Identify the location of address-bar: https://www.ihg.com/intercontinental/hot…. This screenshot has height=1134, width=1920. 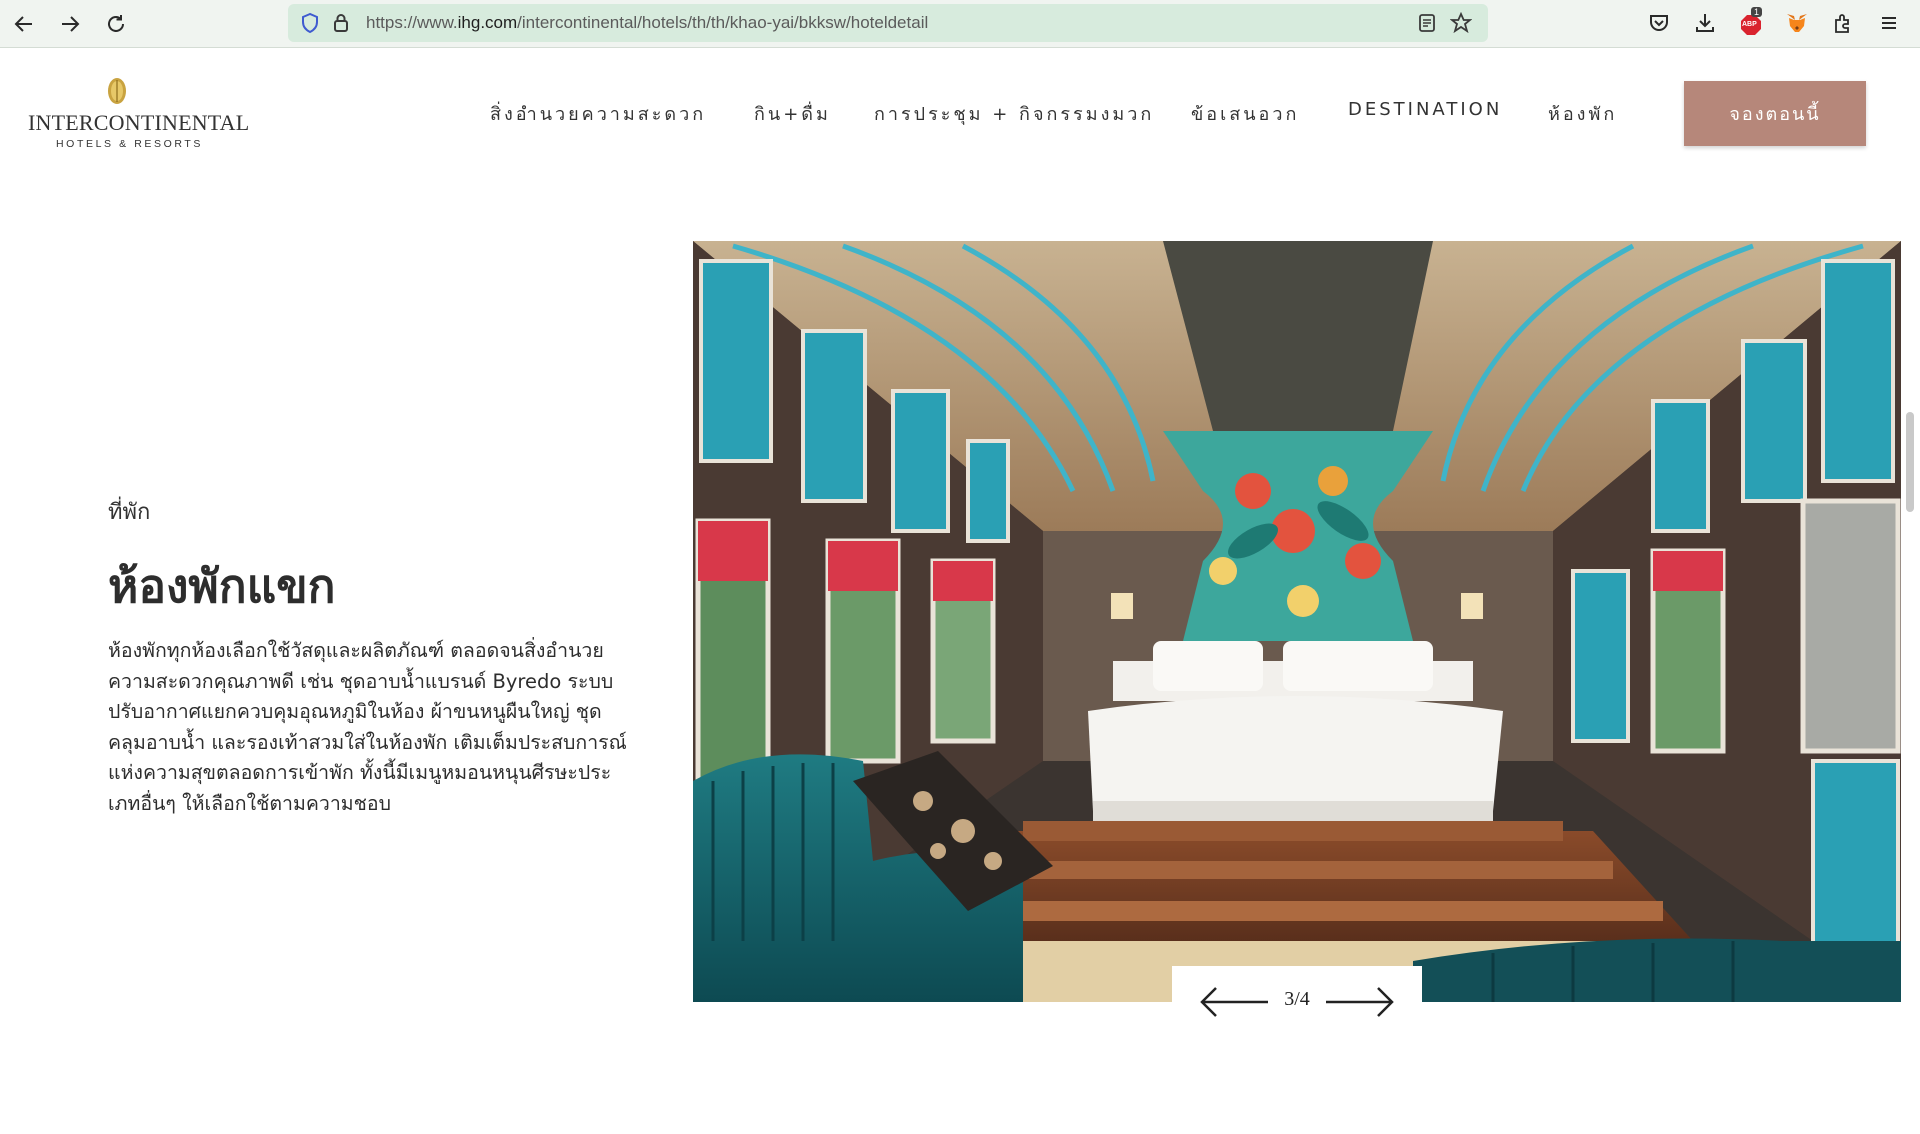
(888, 23).